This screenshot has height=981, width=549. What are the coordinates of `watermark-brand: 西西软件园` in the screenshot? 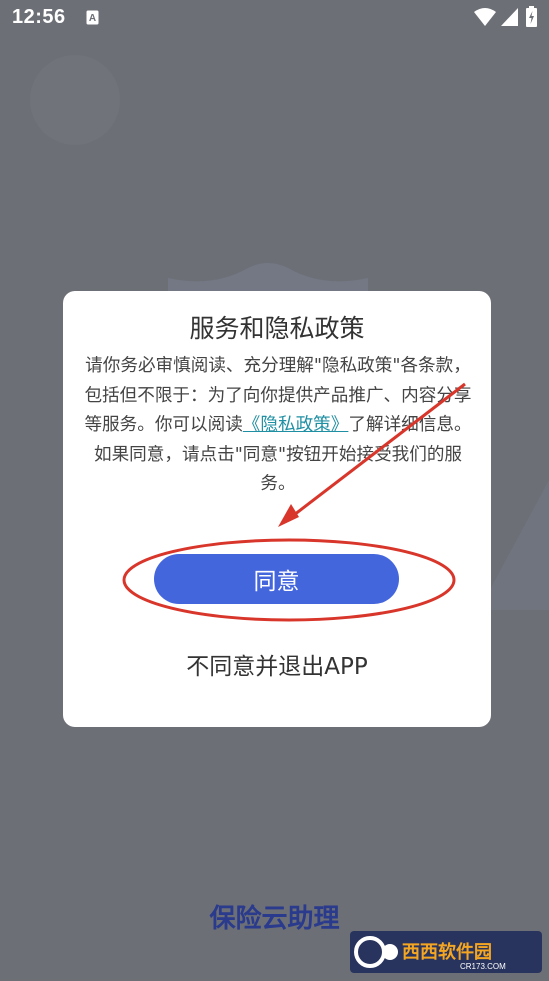 It's located at (447, 952).